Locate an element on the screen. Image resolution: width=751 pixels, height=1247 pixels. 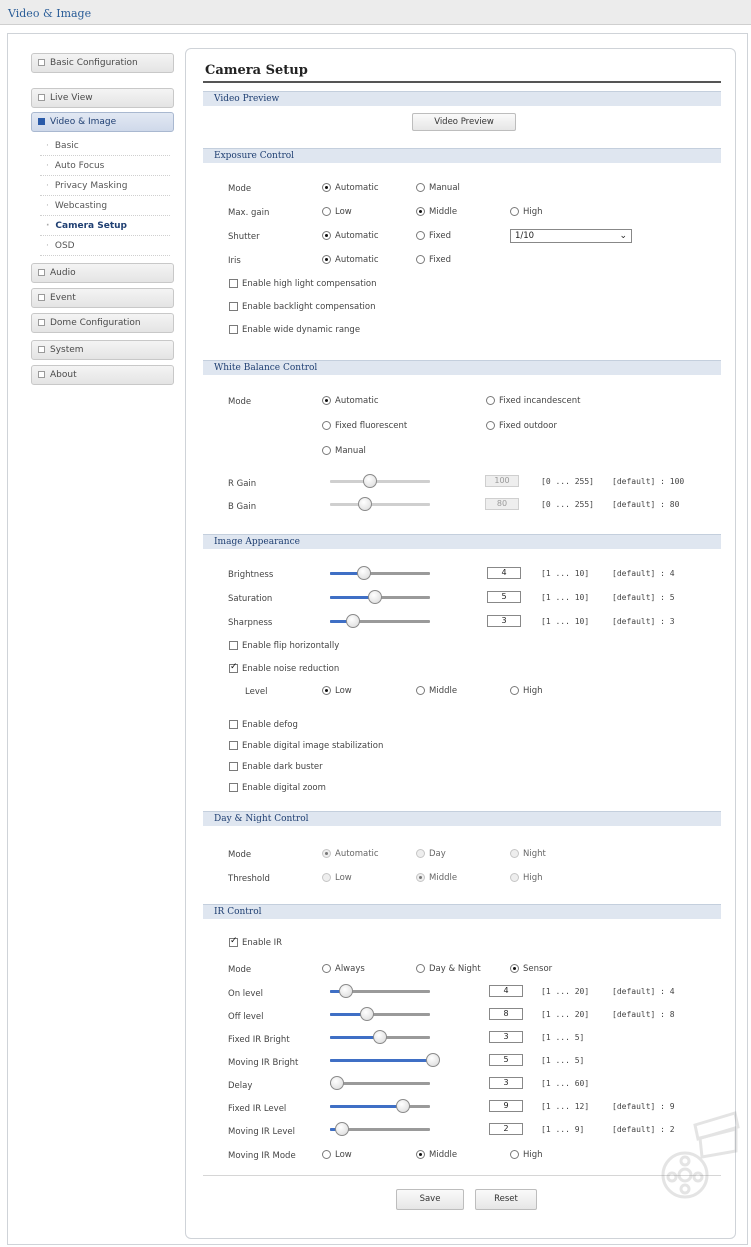
brightness-value: 4 is located at coordinates (504, 573).